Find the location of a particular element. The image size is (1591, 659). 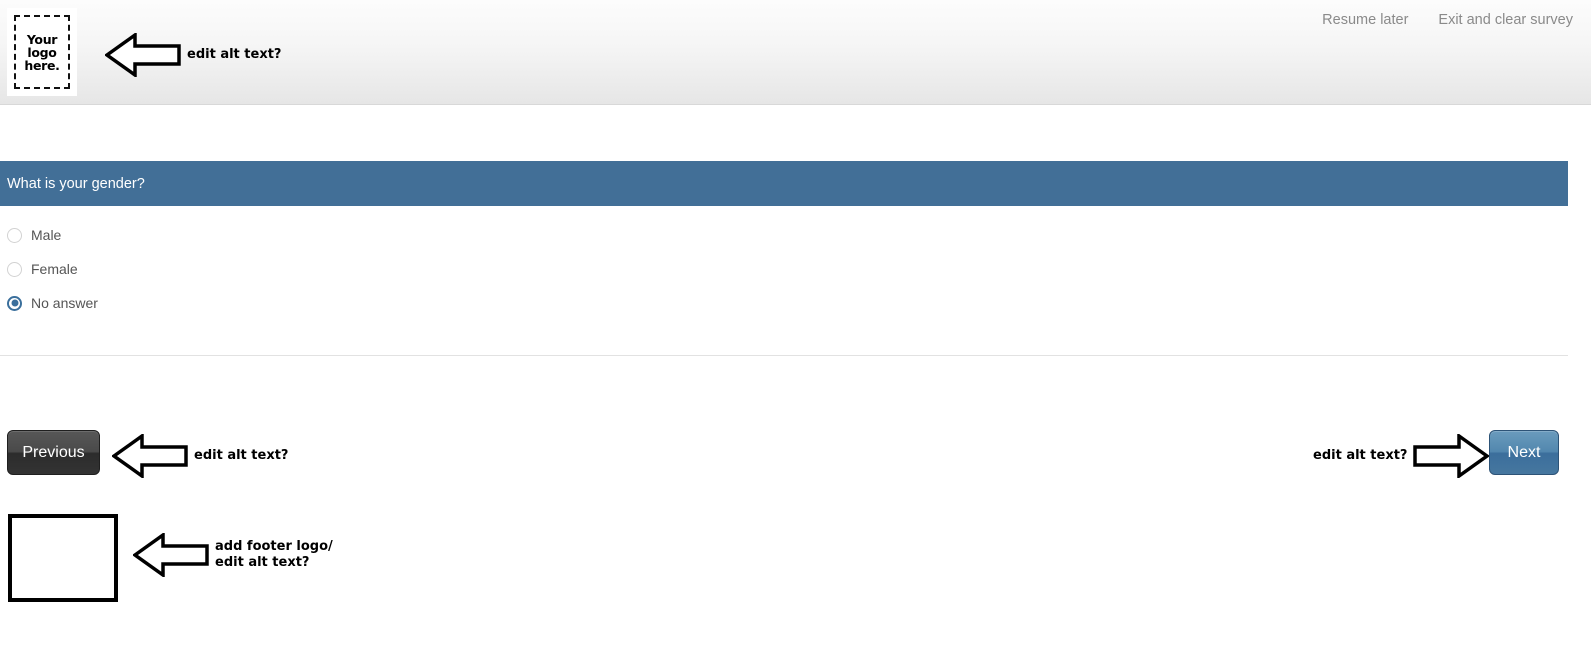

exit-and-clear-survey-link: Exit and clear survey is located at coordinates (1505, 20).